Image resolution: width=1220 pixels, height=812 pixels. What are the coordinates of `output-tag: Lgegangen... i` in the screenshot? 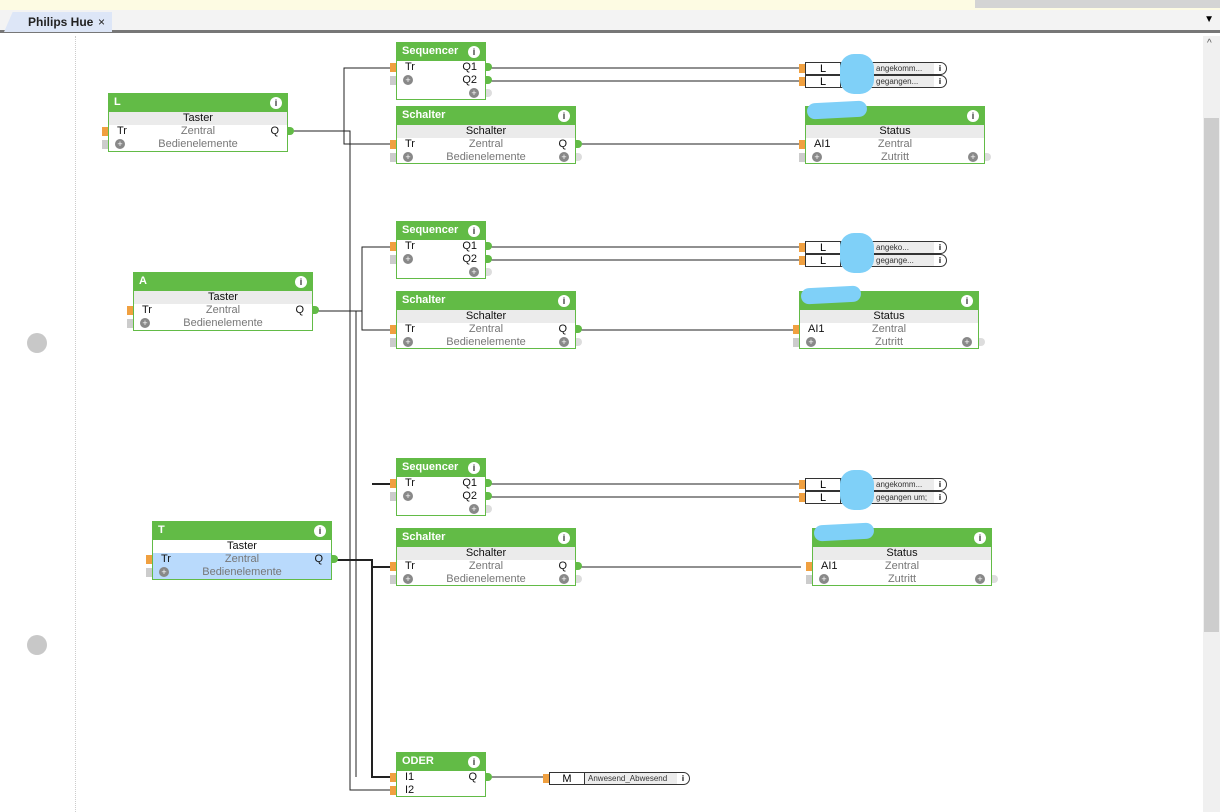 It's located at (873, 81).